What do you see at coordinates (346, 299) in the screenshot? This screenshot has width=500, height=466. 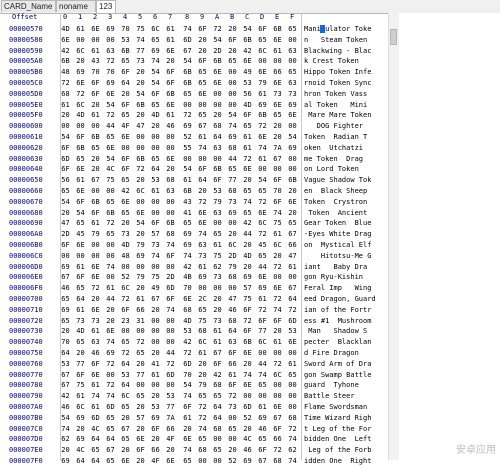 I see `ascii-text: eed Dragon, Guard` at bounding box center [346, 299].